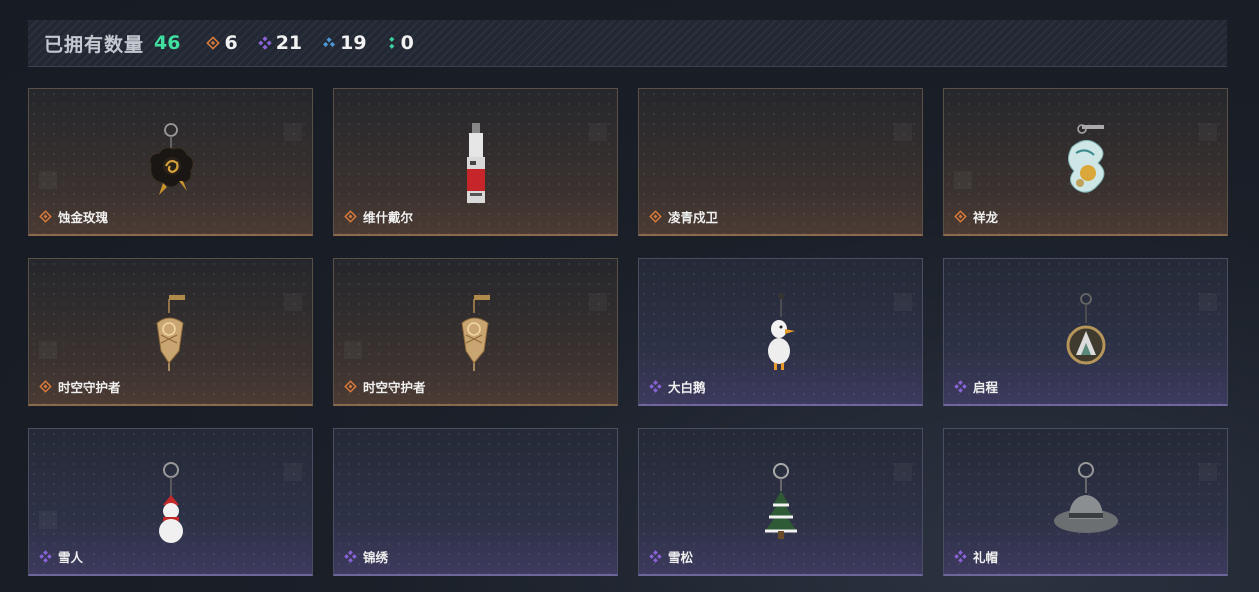  I want to click on charm-name: 凌青戍卫, so click(693, 217).